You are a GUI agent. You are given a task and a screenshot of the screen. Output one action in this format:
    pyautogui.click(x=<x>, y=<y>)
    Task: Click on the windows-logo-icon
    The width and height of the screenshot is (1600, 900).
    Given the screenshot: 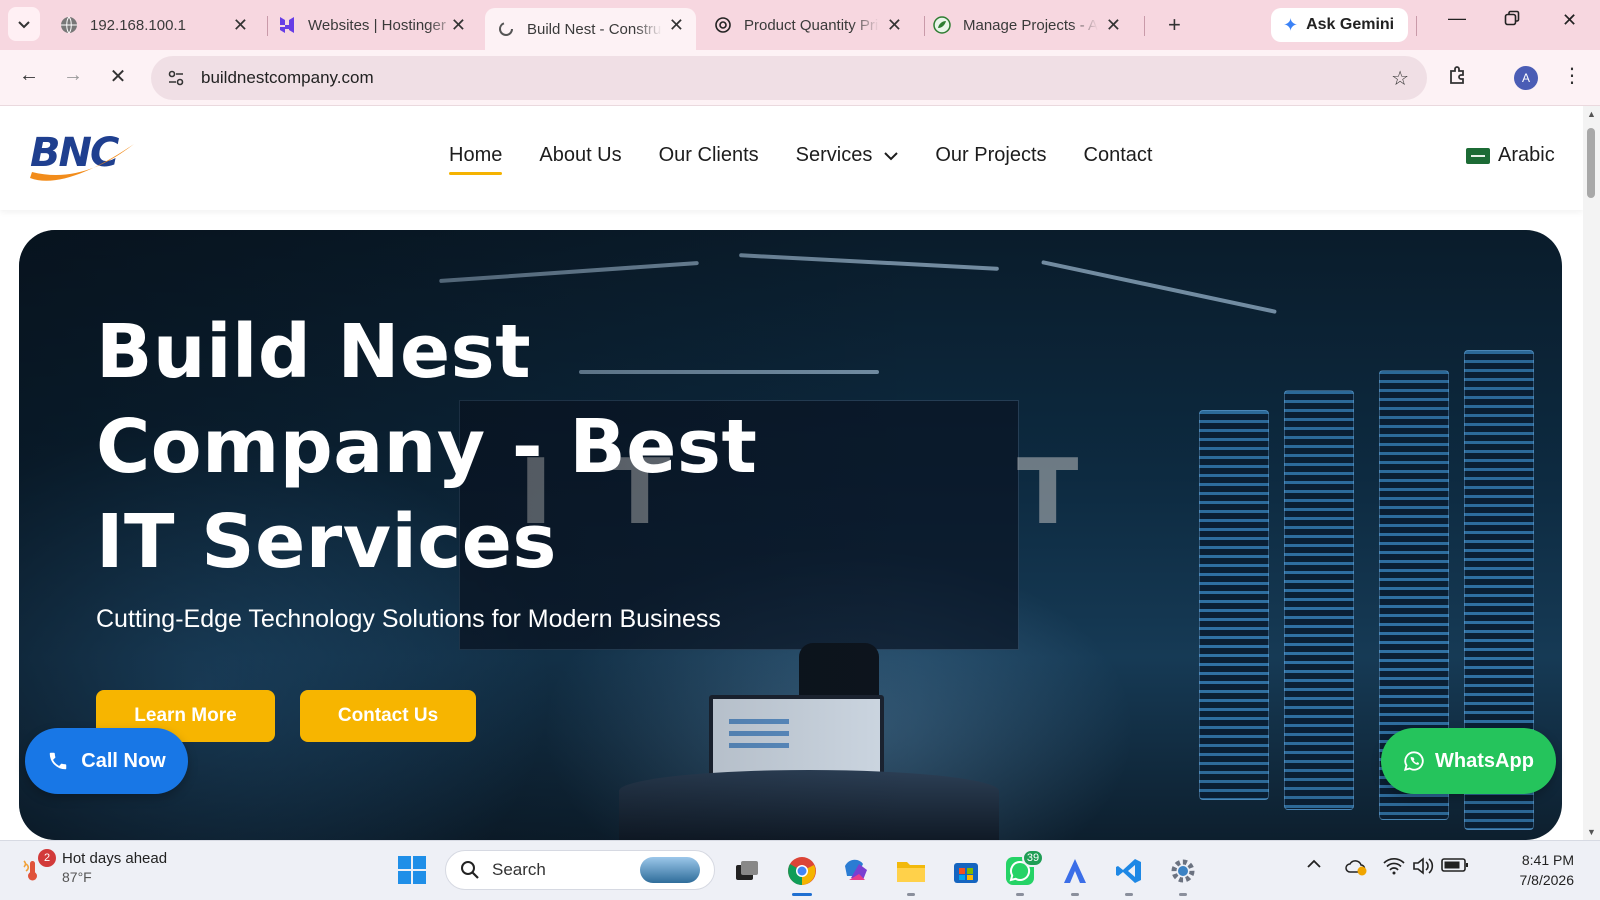 What is the action you would take?
    pyautogui.click(x=412, y=870)
    